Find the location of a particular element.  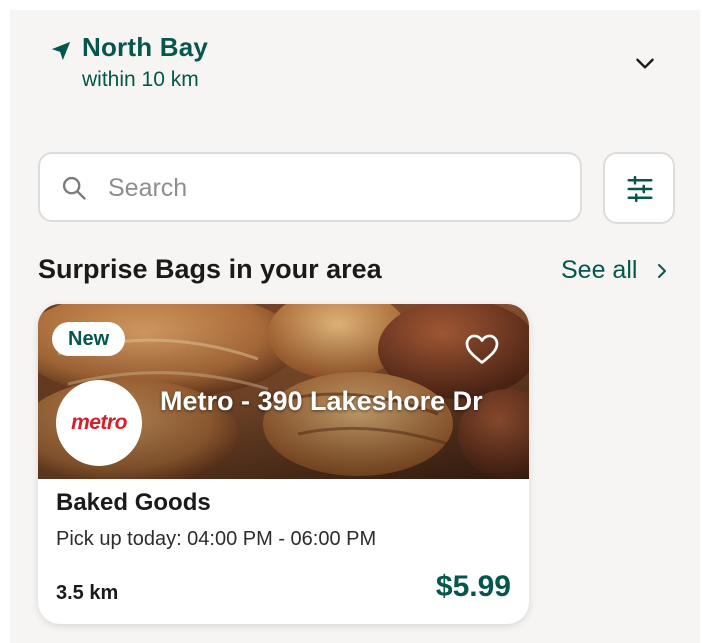

price-label: $5.99 is located at coordinates (473, 586).